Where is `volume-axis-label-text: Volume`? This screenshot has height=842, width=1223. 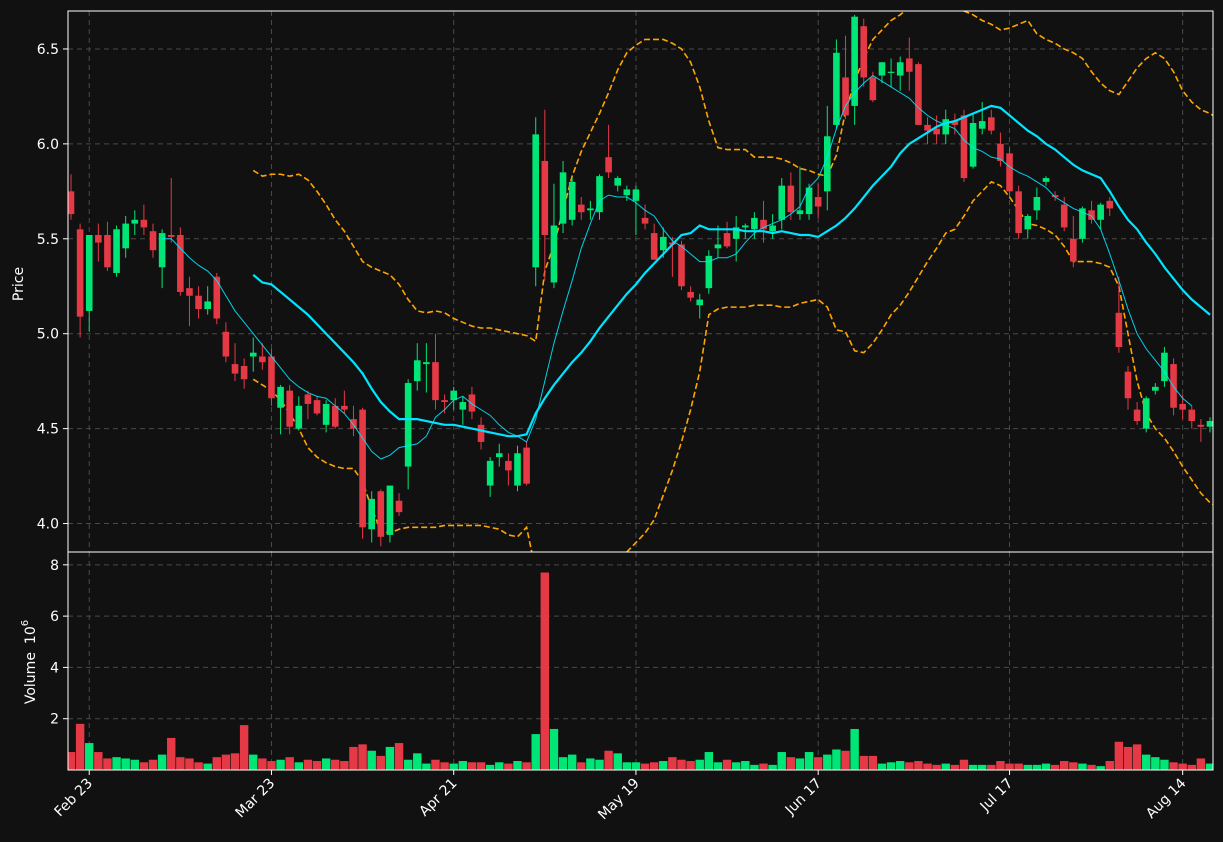 volume-axis-label-text: Volume is located at coordinates (31, 678).